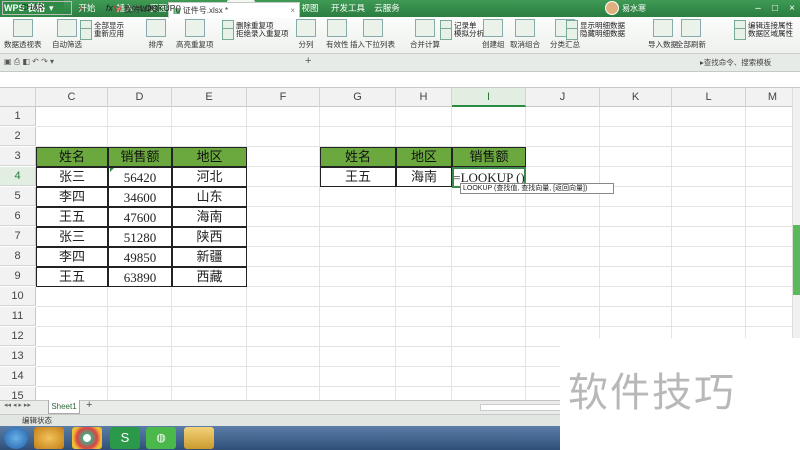 The width and height of the screenshot is (800, 450). Describe the element at coordinates (95, 8) in the screenshot. I see `enter-icon: ✓` at that location.